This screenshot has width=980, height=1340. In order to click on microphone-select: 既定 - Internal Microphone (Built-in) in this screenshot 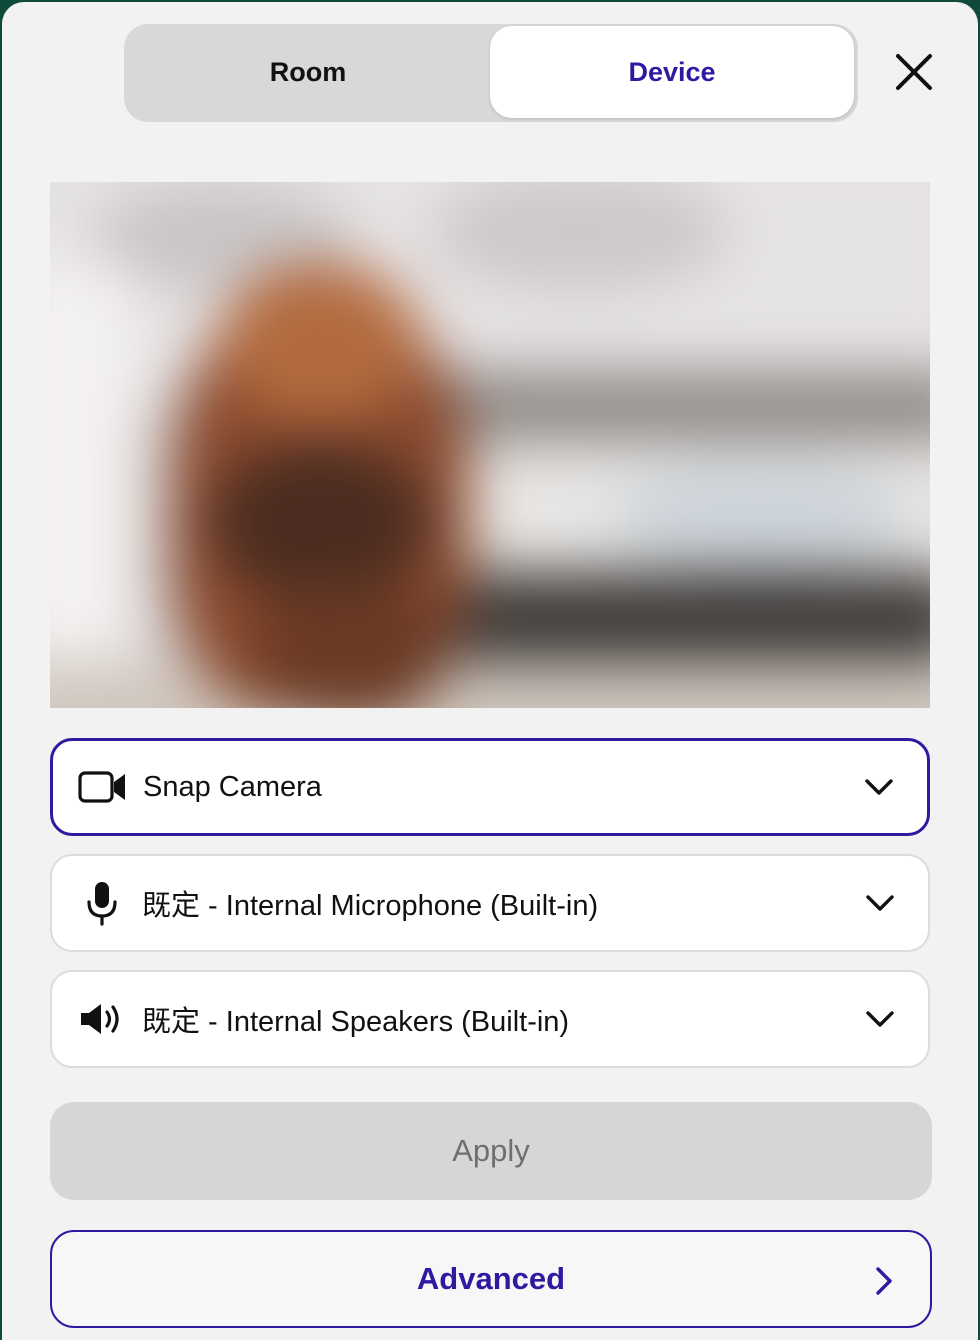, I will do `click(490, 903)`.